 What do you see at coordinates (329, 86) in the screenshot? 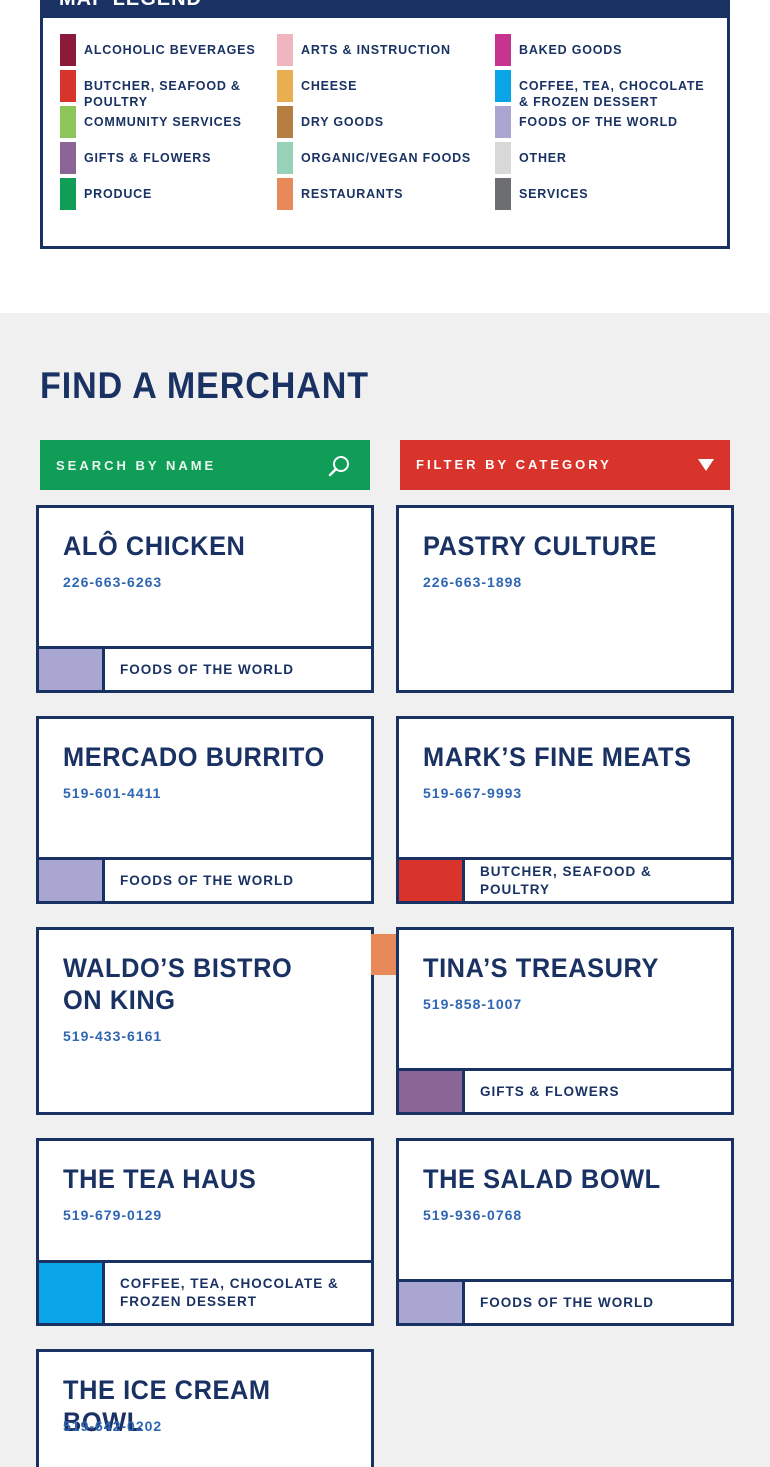
I see `legend-label: Cheese` at bounding box center [329, 86].